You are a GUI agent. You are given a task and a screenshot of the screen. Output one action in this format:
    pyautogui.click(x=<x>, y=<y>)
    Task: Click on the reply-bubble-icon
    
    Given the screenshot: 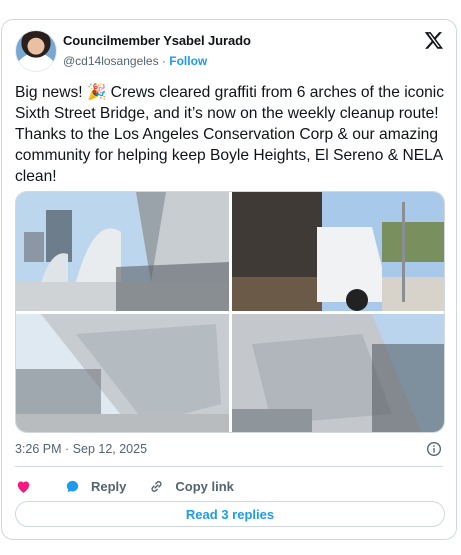 What is the action you would take?
    pyautogui.click(x=72, y=486)
    